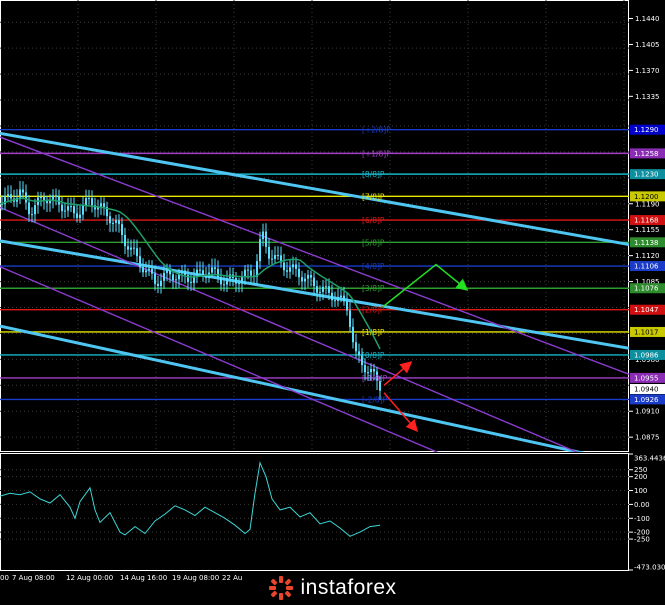  I want to click on price-tick-label: 1.0910, so click(647, 412).